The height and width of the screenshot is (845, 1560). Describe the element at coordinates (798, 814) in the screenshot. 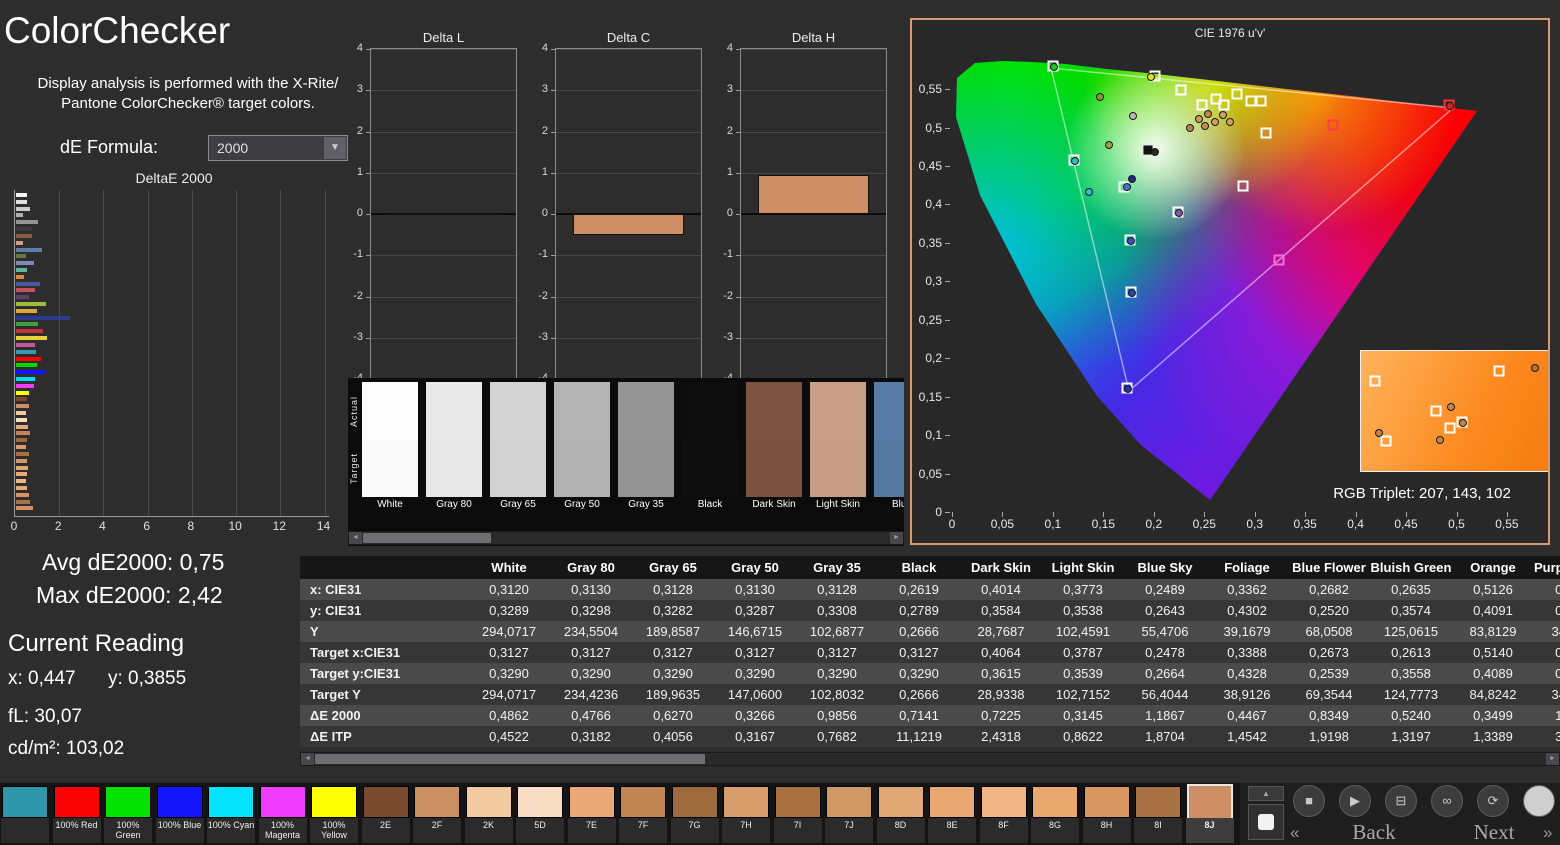

I see `patch-cell-7i: 7I` at that location.